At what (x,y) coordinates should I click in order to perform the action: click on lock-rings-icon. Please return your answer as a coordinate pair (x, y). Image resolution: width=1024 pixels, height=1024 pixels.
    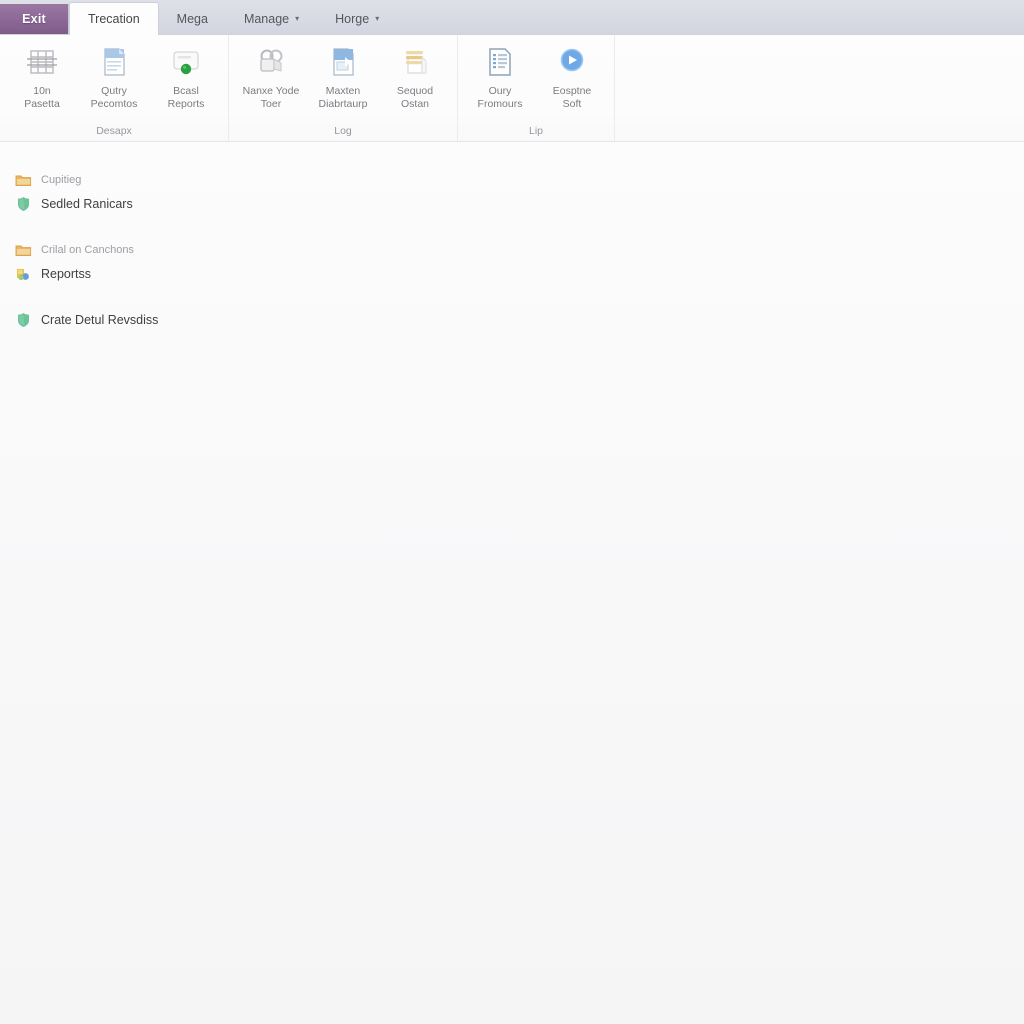
    Looking at the image, I should click on (271, 62).